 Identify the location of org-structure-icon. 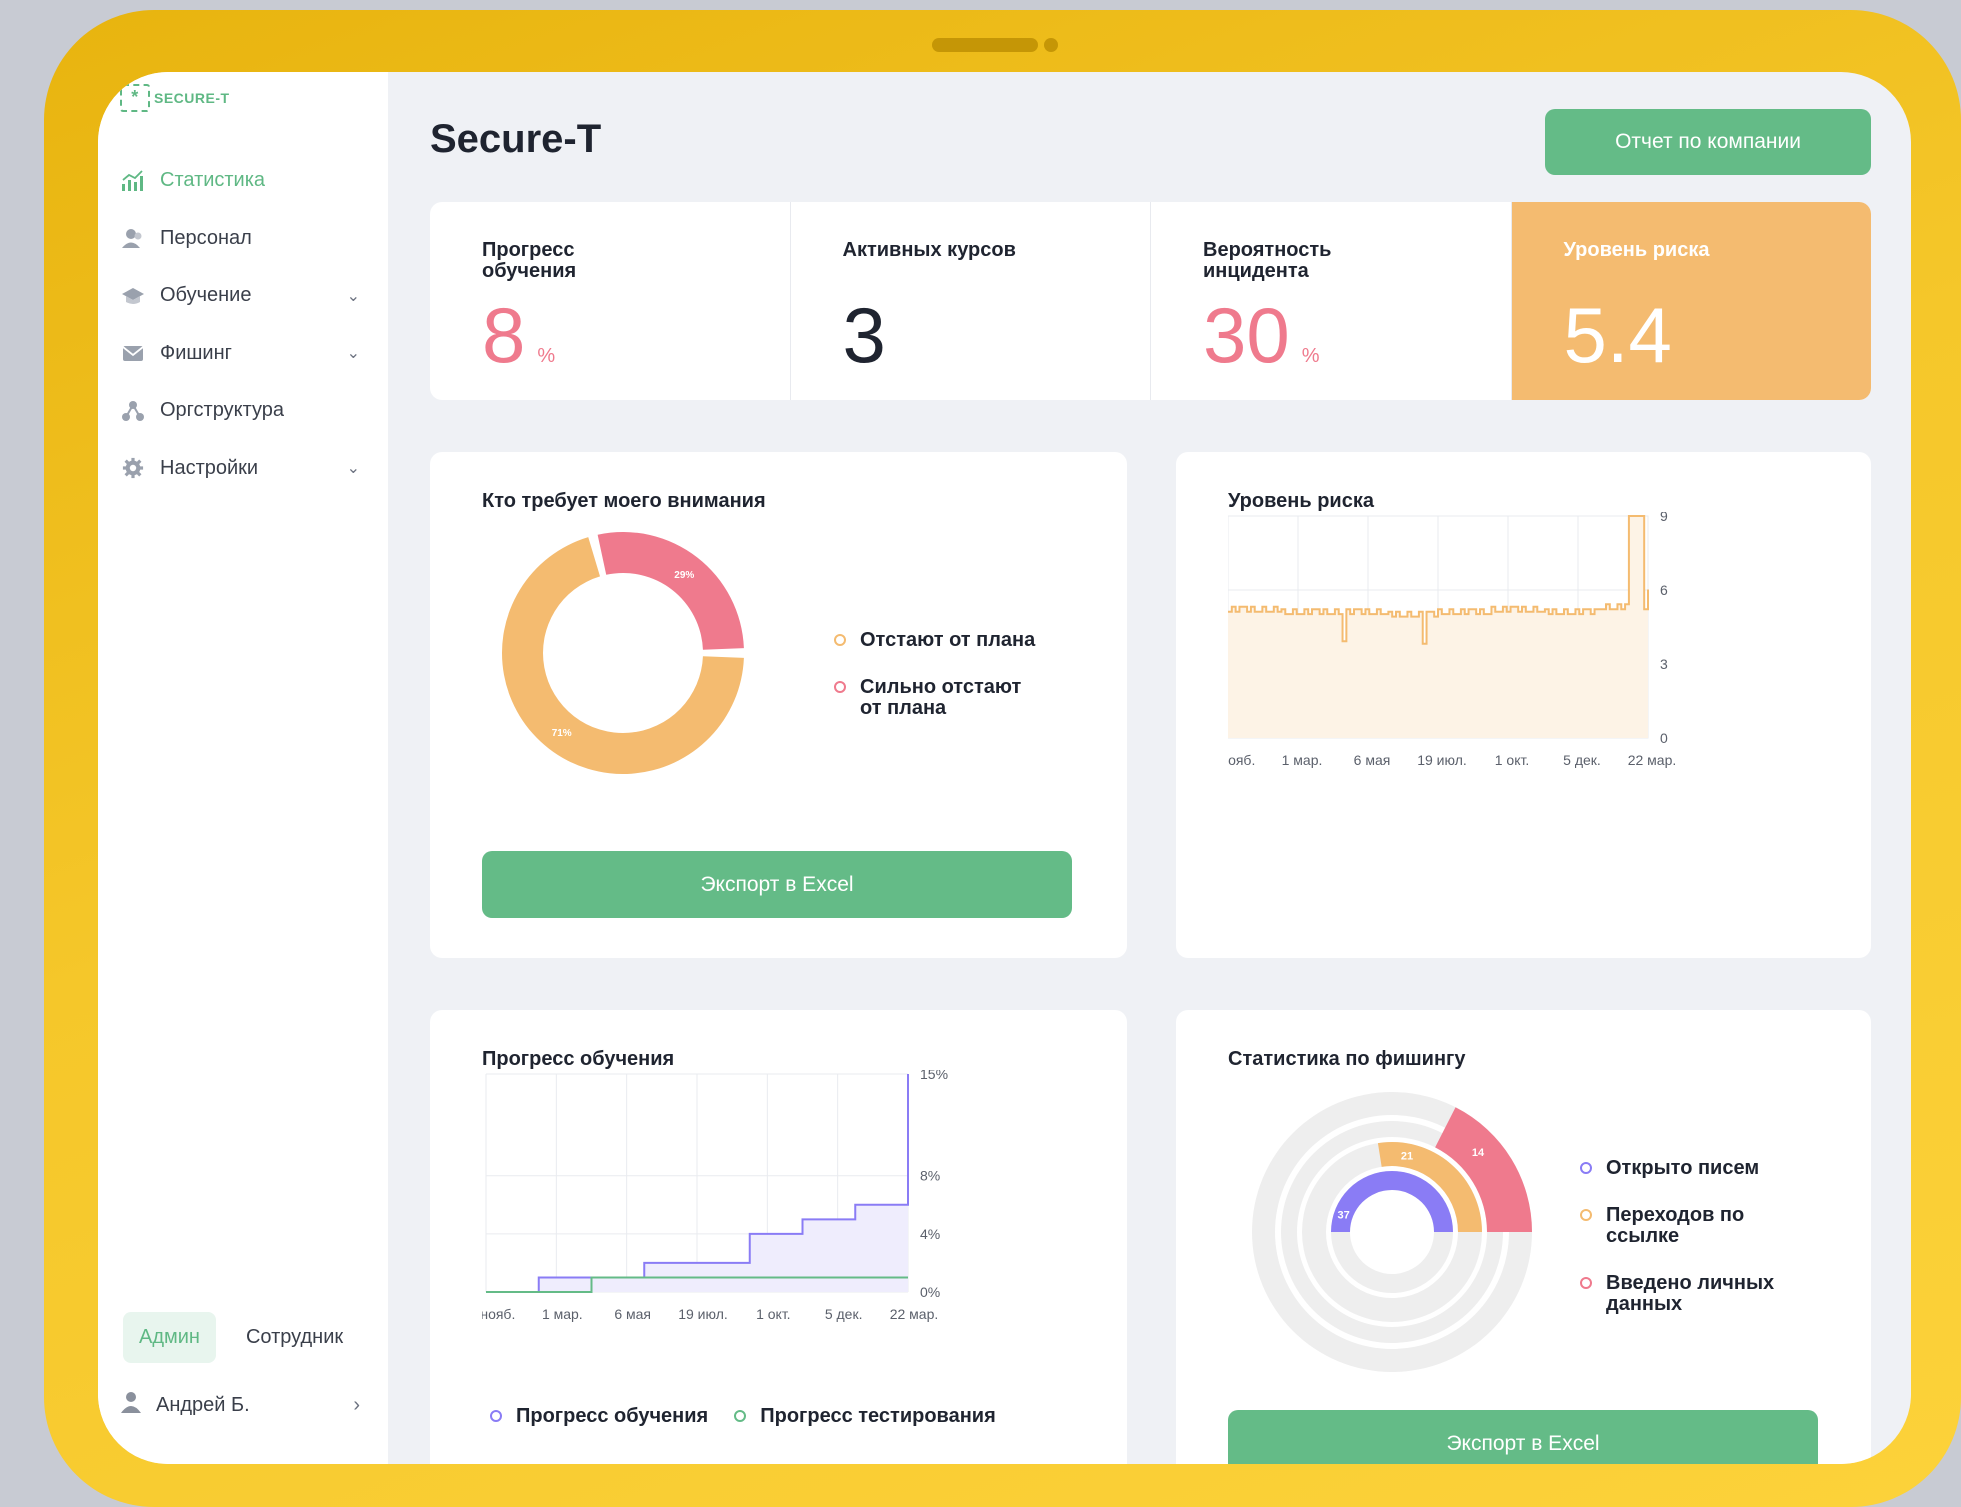
(133, 411).